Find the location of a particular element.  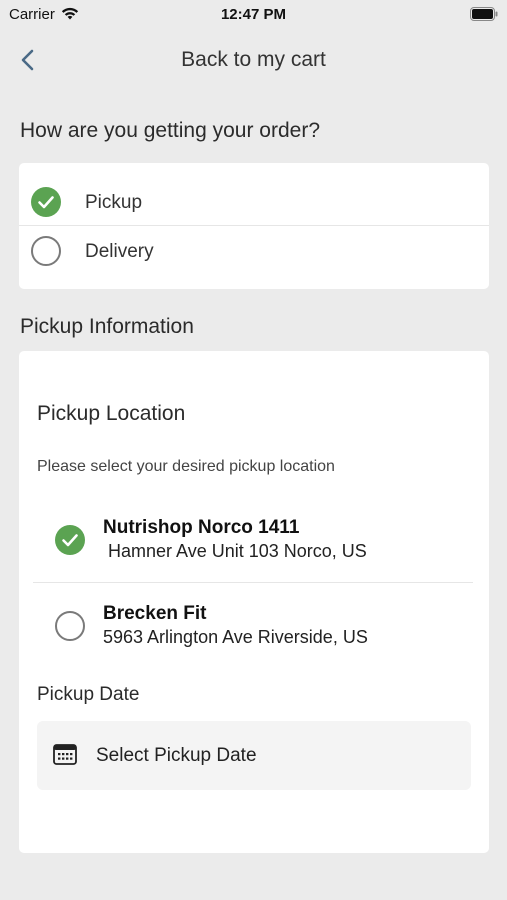

location-name: Nutrishop Norco 1411 is located at coordinates (201, 527).